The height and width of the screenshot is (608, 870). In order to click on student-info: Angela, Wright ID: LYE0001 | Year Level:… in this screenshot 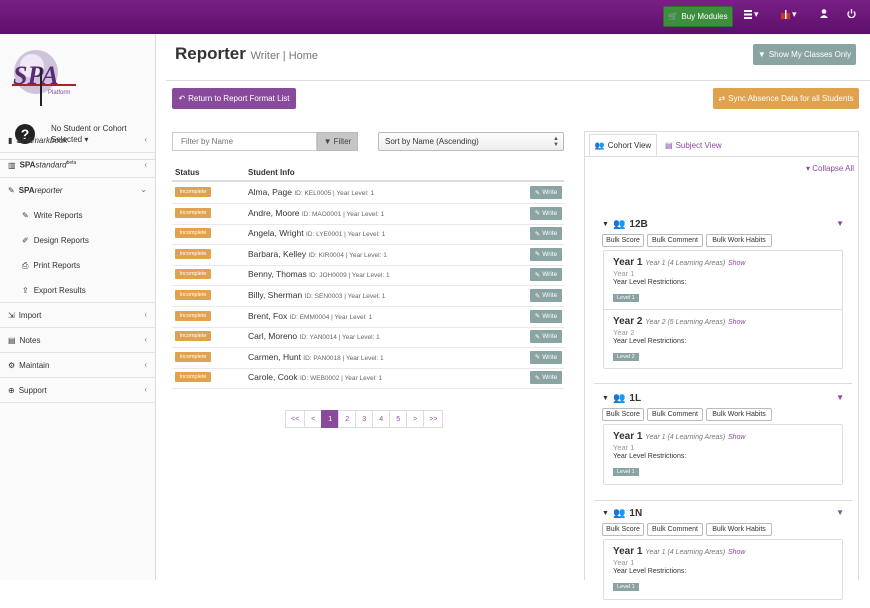, I will do `click(317, 233)`.